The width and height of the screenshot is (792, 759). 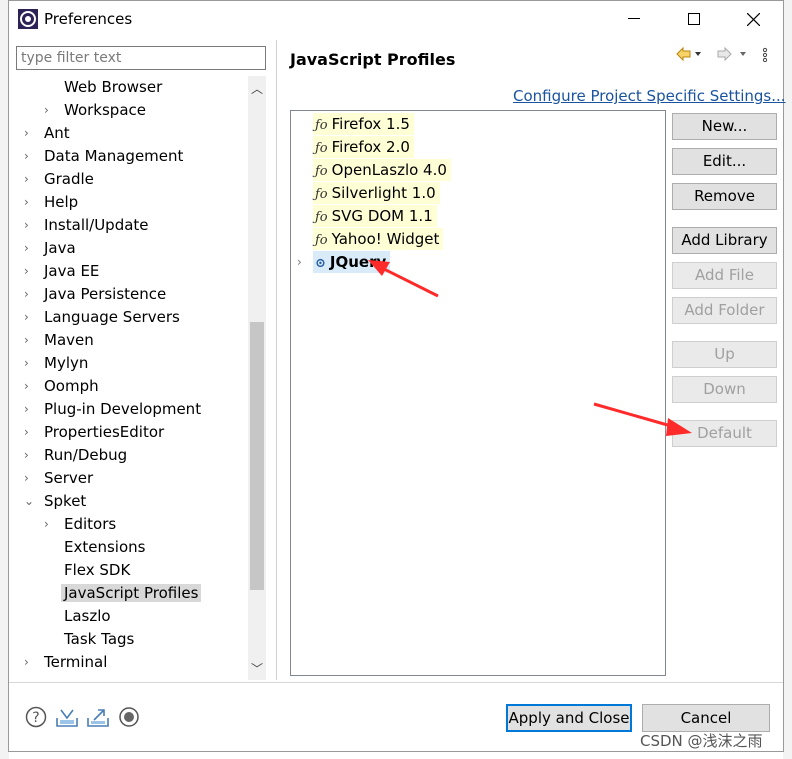 I want to click on tree-item-label: Java, so click(x=60, y=248).